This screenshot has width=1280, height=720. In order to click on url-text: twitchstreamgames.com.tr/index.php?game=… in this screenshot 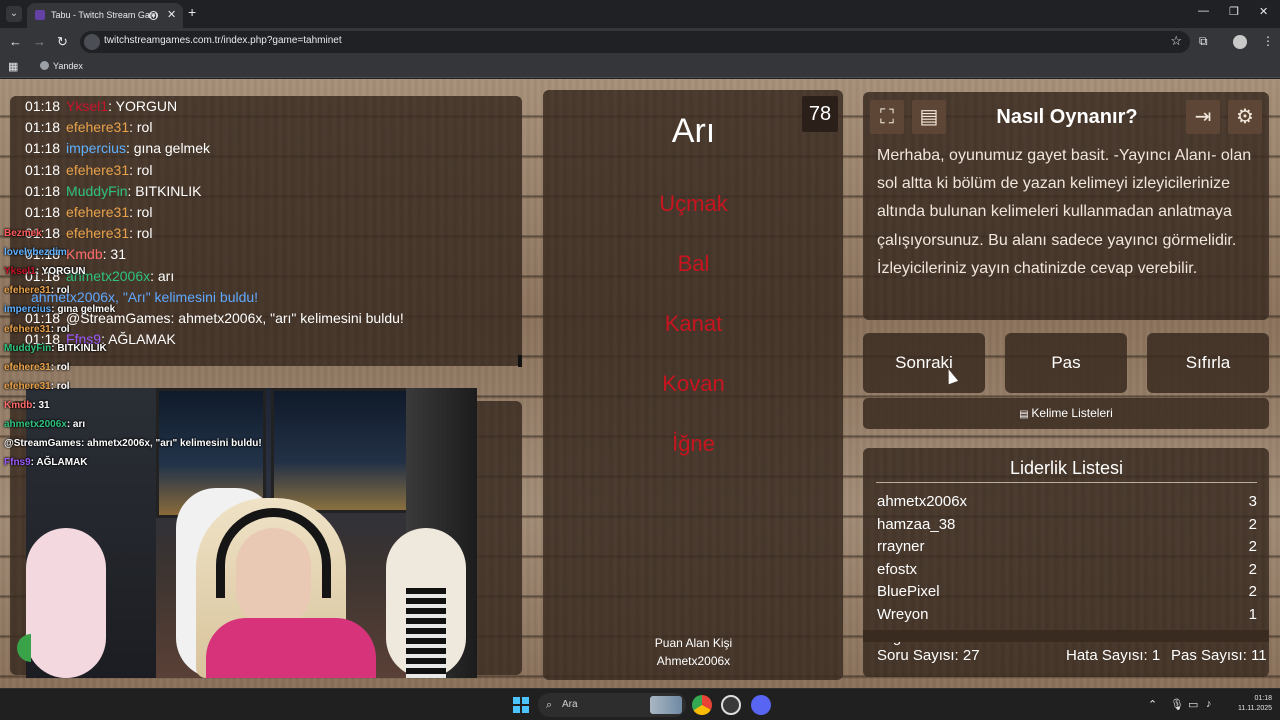, I will do `click(223, 40)`.